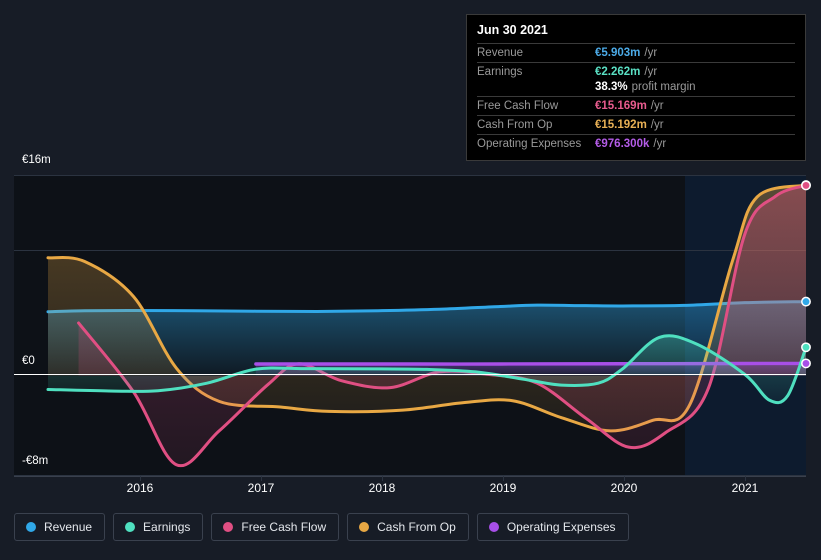 Image resolution: width=821 pixels, height=560 pixels. I want to click on y-axis-label-neg8m: -€8m, so click(35, 461).